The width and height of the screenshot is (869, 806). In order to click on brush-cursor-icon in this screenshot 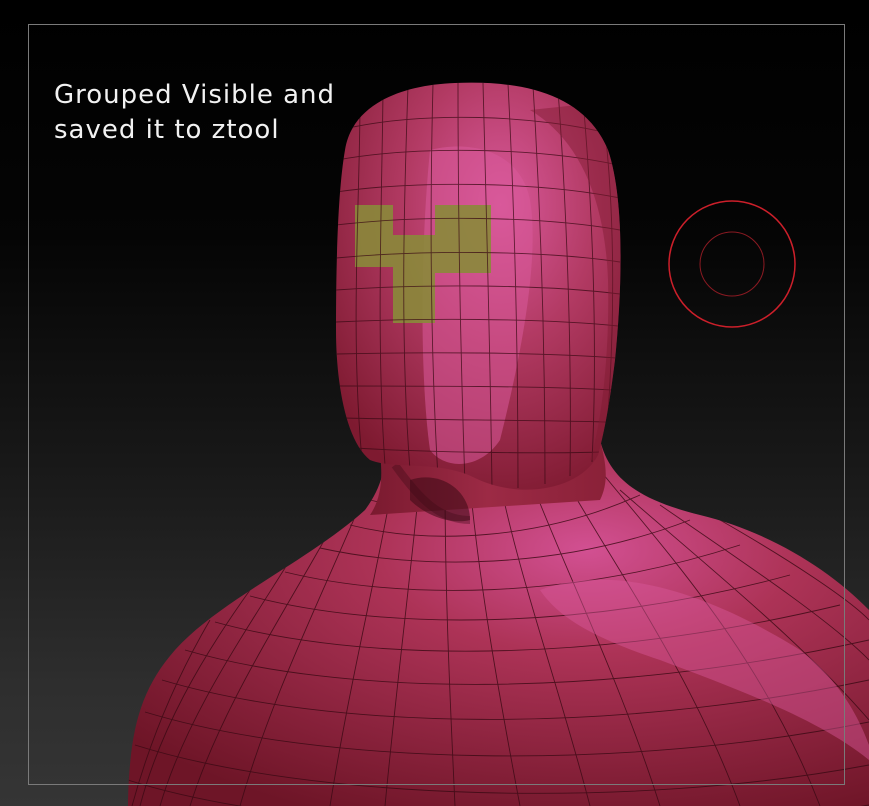, I will do `click(732, 264)`.